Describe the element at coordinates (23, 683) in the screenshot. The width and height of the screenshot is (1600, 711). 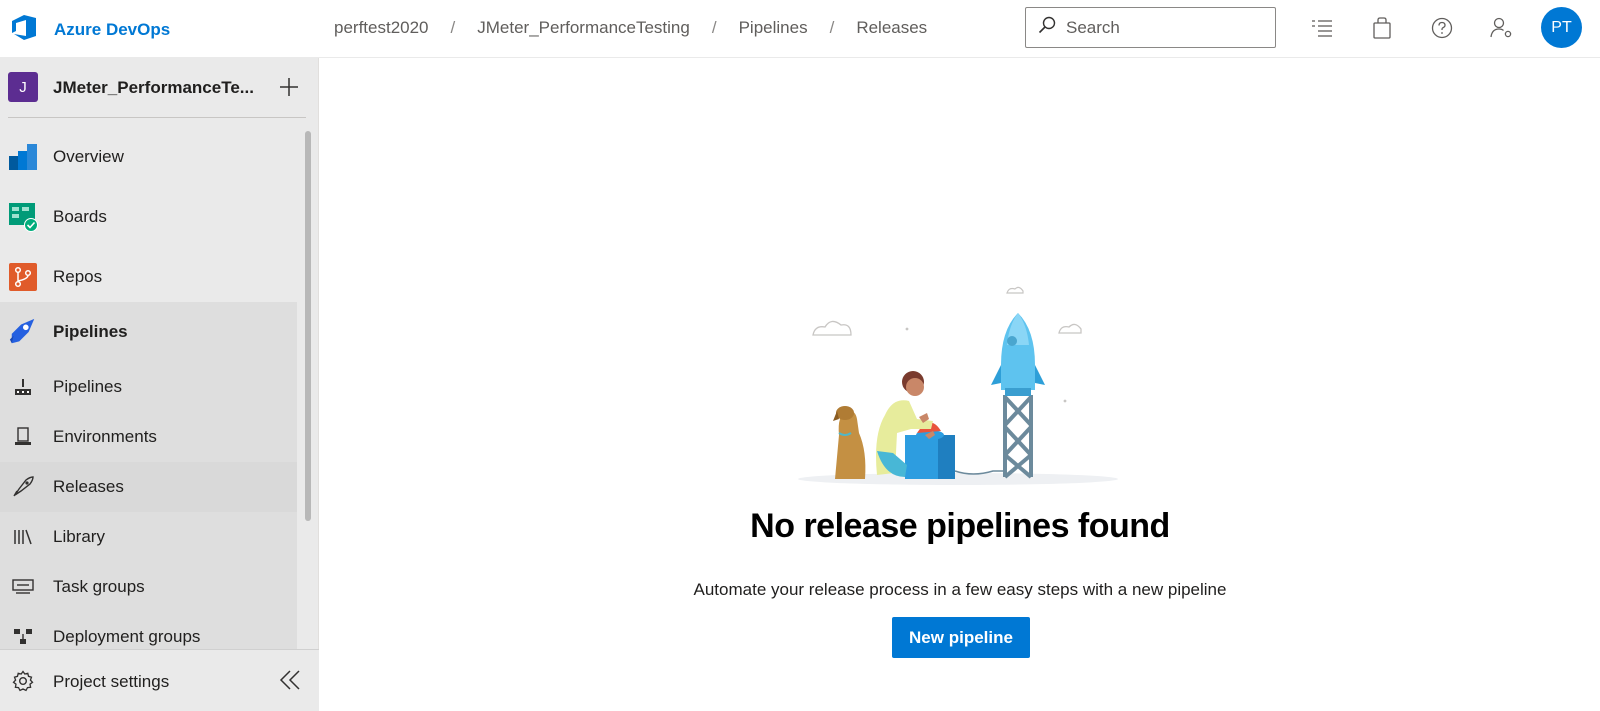
I see `gear-icon` at that location.